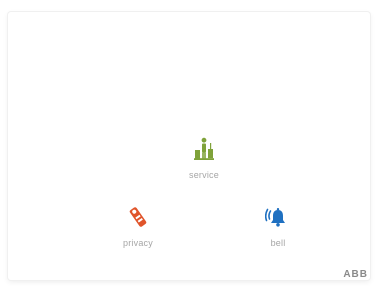  What do you see at coordinates (355, 274) in the screenshot?
I see `abb-logo: ABB` at bounding box center [355, 274].